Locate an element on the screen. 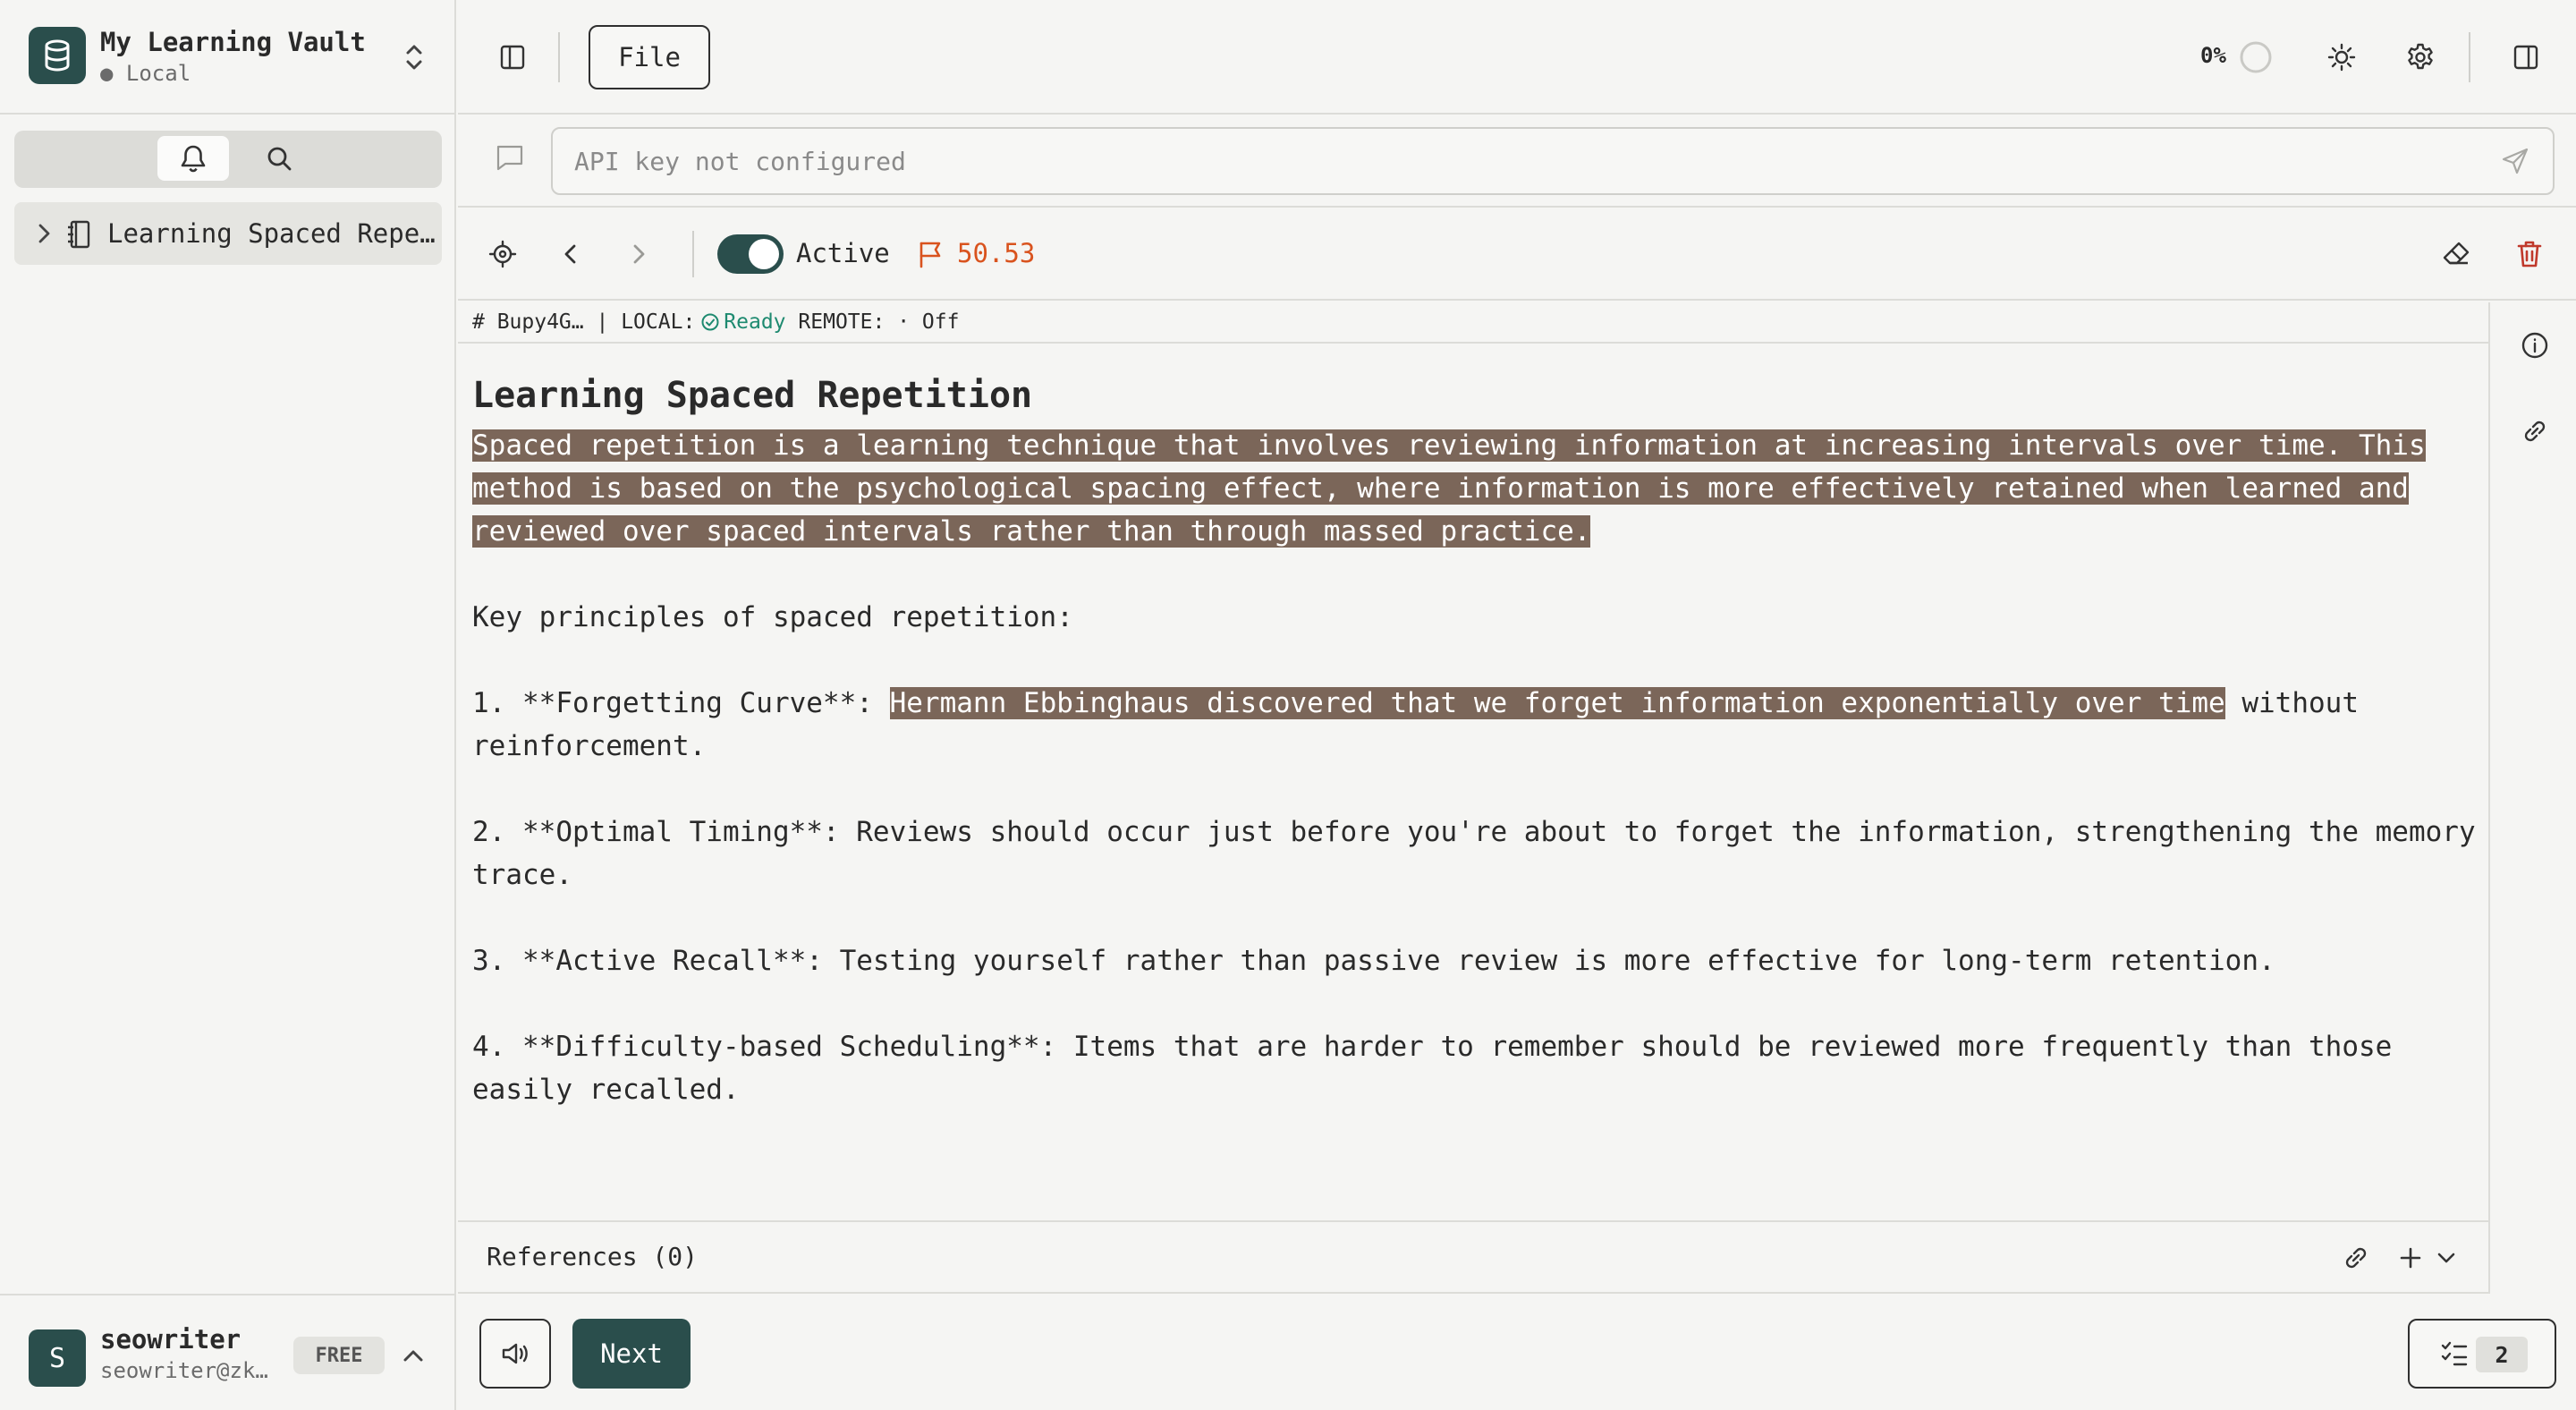 This screenshot has width=2576, height=1410. progress-label: 0% is located at coordinates (2213, 56).